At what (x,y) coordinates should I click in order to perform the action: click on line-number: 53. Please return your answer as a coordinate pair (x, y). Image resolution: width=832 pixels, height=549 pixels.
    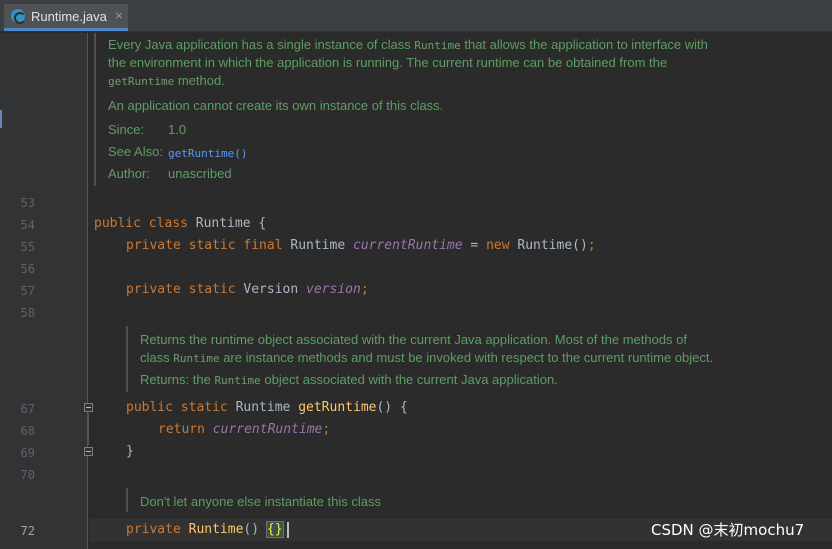
    Looking at the image, I should click on (27, 203).